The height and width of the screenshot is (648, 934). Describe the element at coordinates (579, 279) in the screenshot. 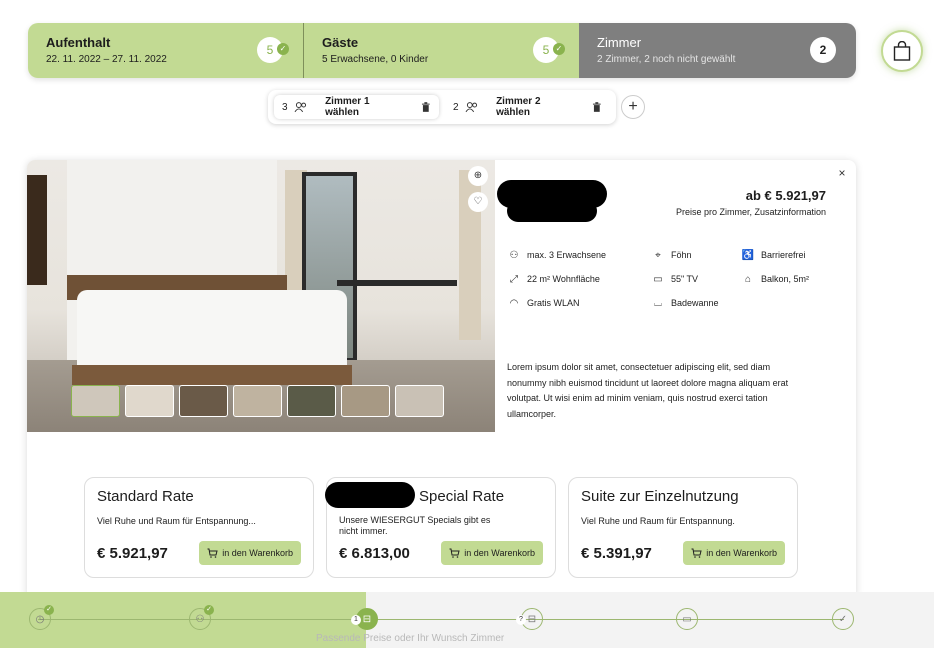

I see `amenity-area: ⤢ 22 m² Wohnfläche` at that location.